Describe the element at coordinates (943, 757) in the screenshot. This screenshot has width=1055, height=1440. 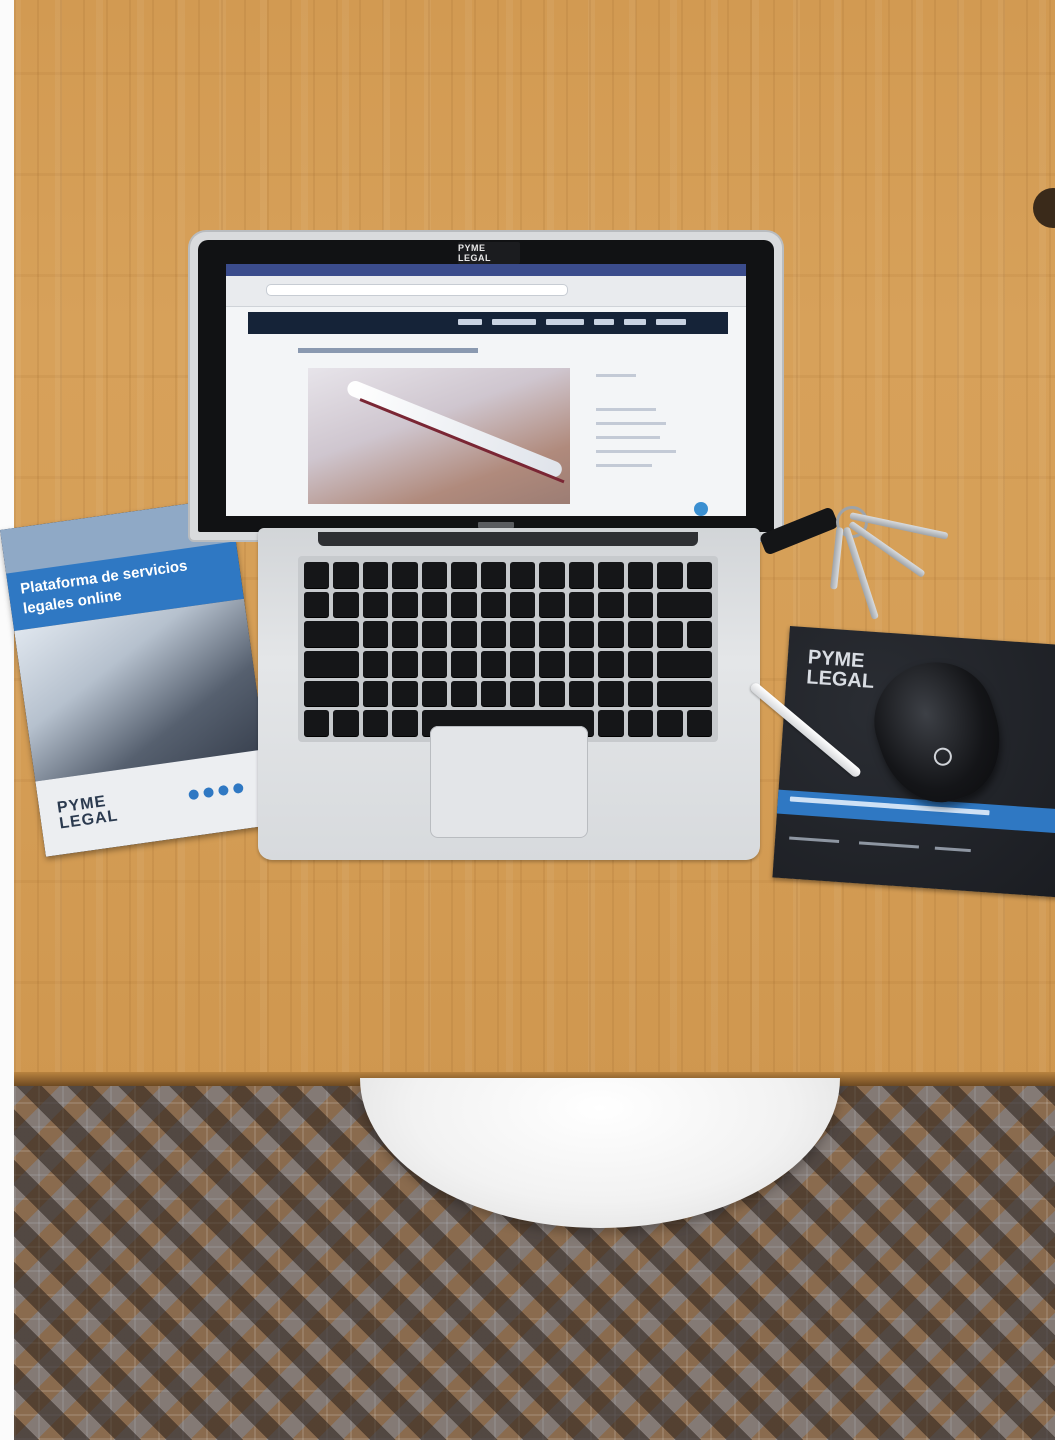
I see `mouse-brand-icon` at that location.